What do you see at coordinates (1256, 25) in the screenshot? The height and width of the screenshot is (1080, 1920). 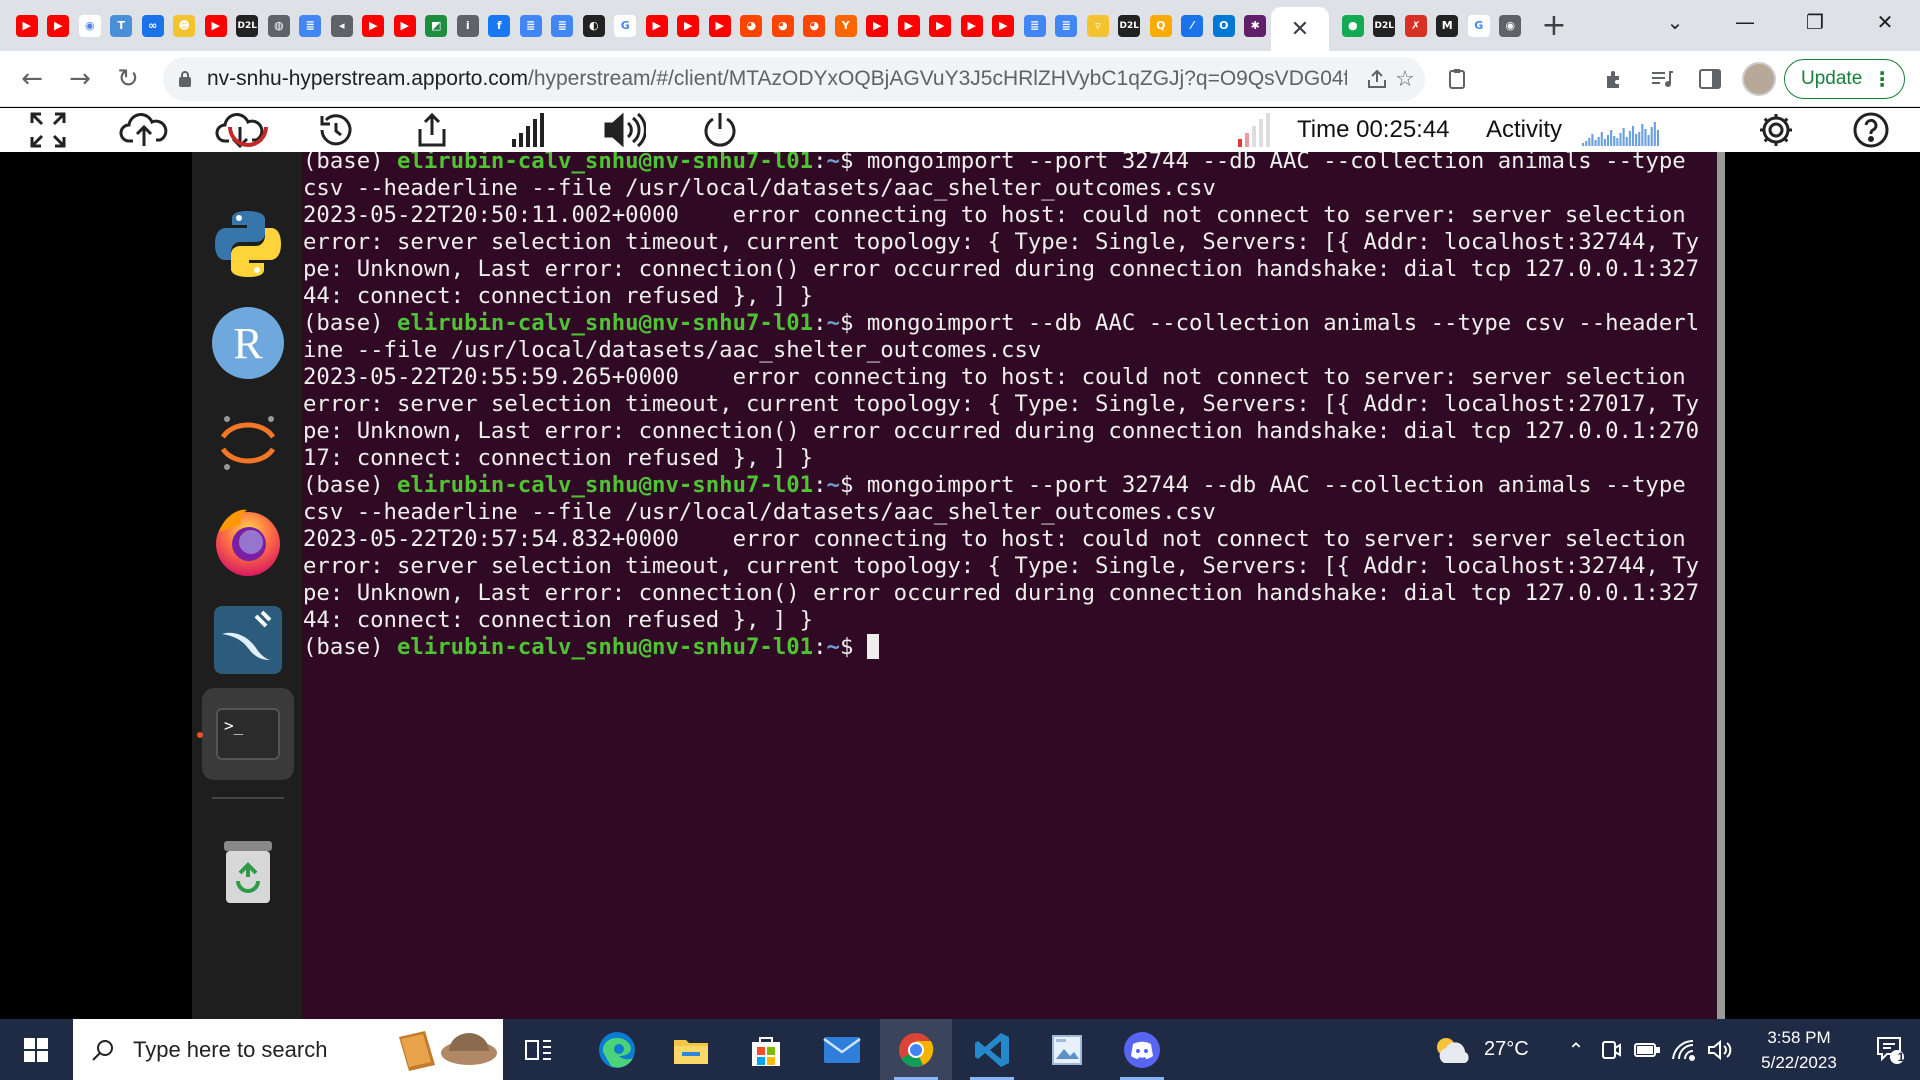 I see `browser-tab: ✱` at bounding box center [1256, 25].